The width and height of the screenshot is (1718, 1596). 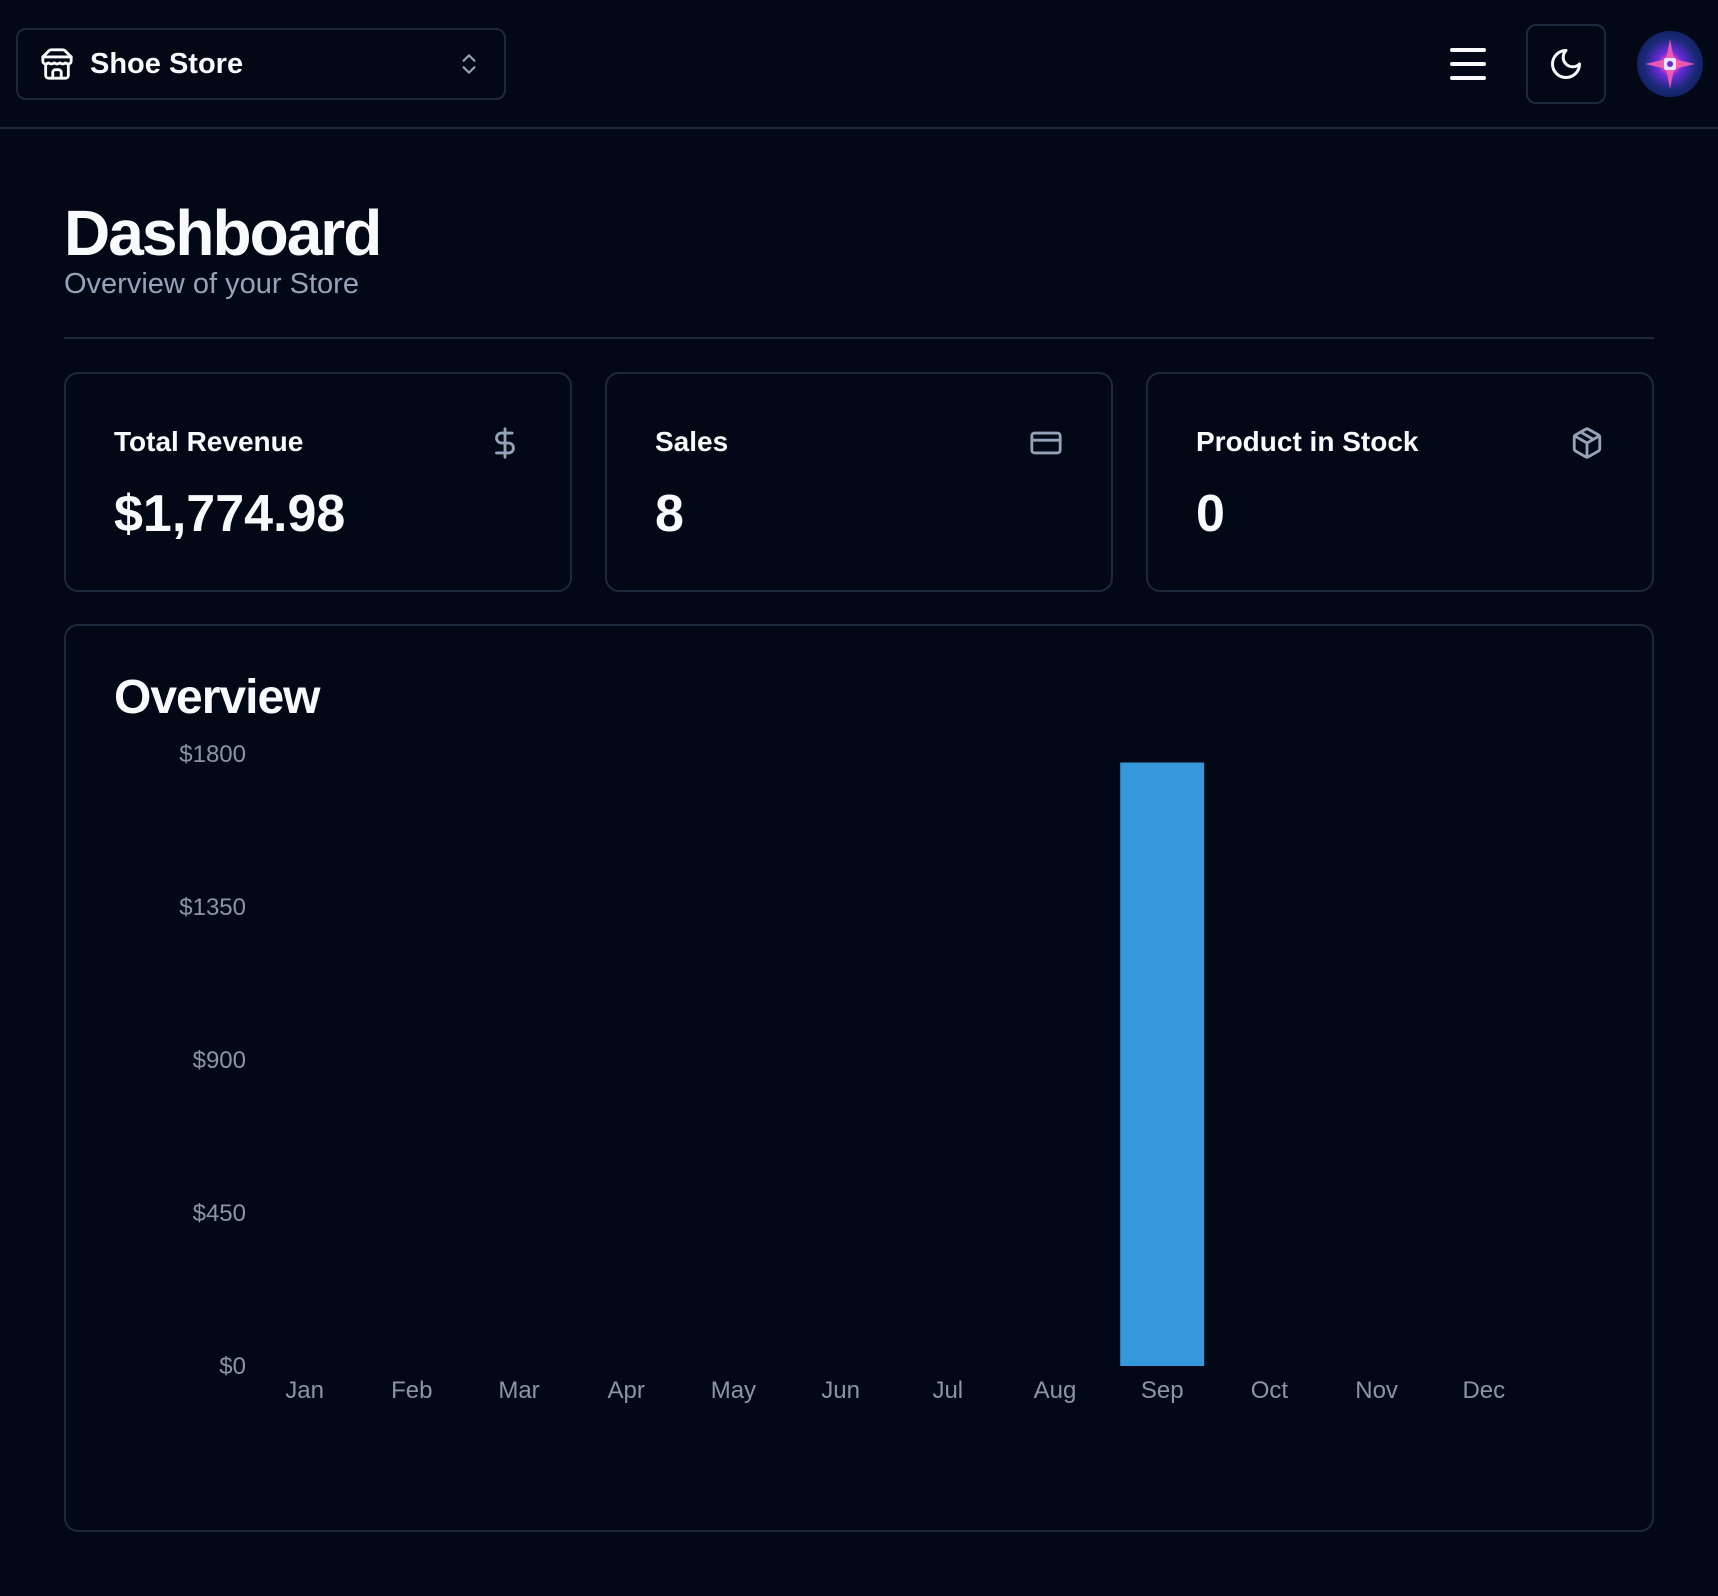 What do you see at coordinates (1468, 64) in the screenshot?
I see `hamburger-menu-icon` at bounding box center [1468, 64].